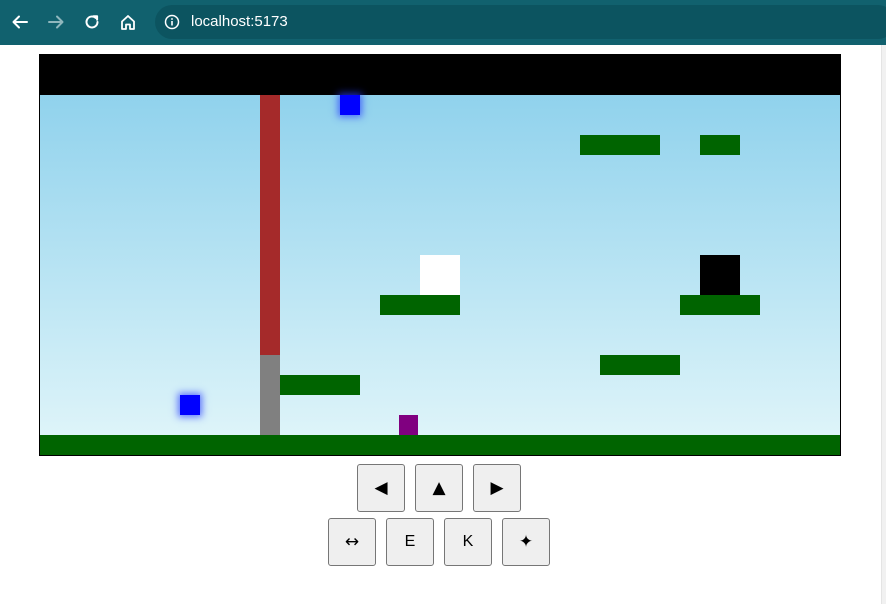 This screenshot has width=886, height=604. I want to click on arrow-left-icon, so click(20, 22).